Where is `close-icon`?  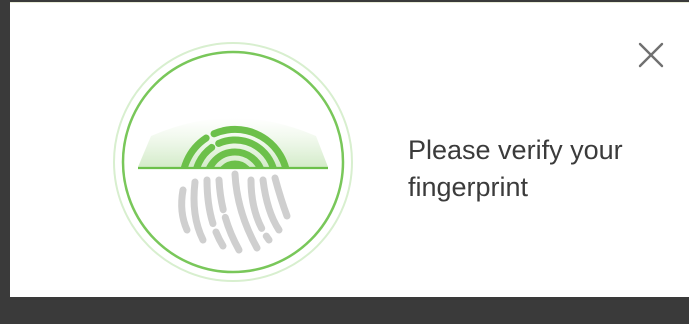 close-icon is located at coordinates (651, 55).